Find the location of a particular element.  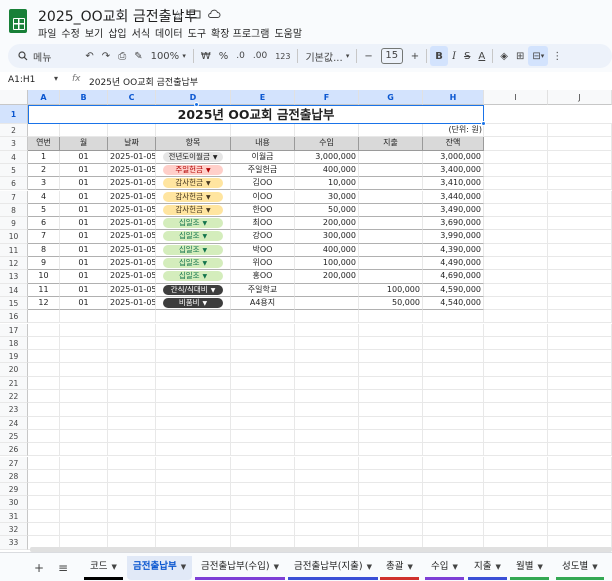

menu-extensions: 확장 프로그램 is located at coordinates (242, 32).